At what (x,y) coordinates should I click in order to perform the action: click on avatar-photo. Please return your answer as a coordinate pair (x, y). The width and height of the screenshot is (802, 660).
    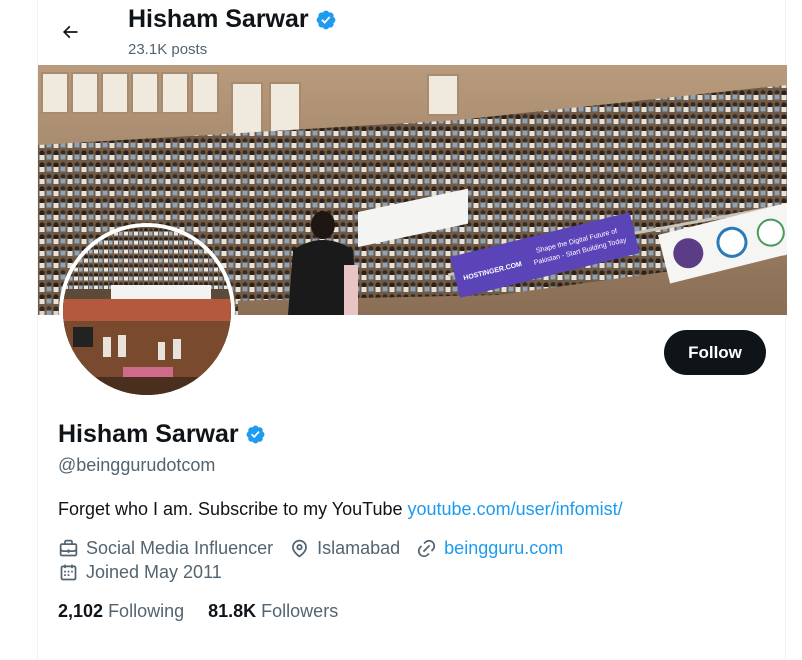
    Looking at the image, I should click on (147, 311).